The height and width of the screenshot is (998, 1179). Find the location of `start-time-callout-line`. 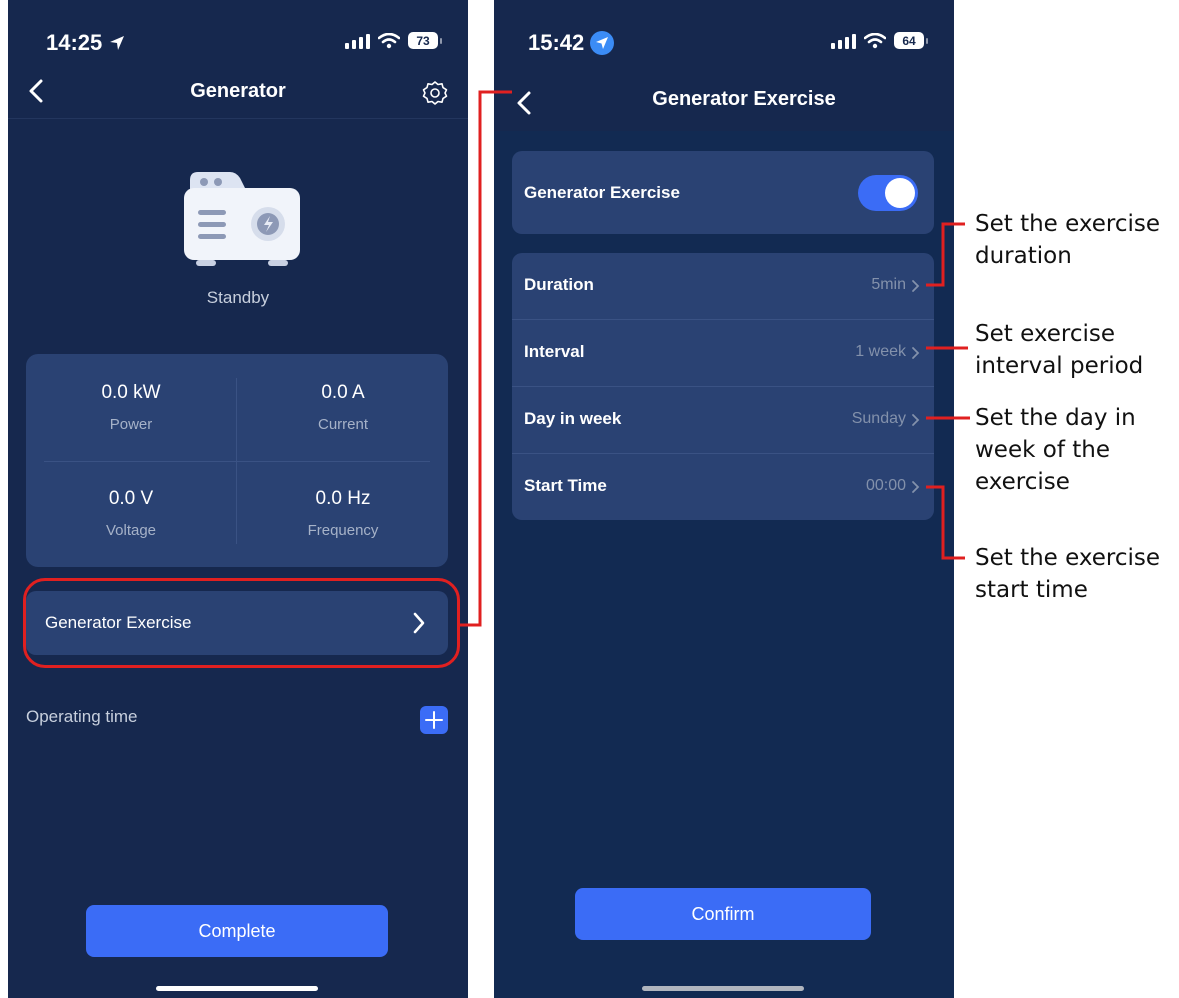

start-time-callout-line is located at coordinates (945, 522).